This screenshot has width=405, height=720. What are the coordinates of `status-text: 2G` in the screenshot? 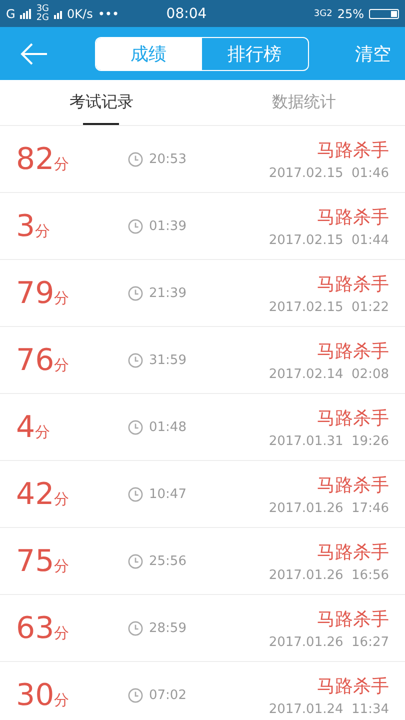 It's located at (43, 18).